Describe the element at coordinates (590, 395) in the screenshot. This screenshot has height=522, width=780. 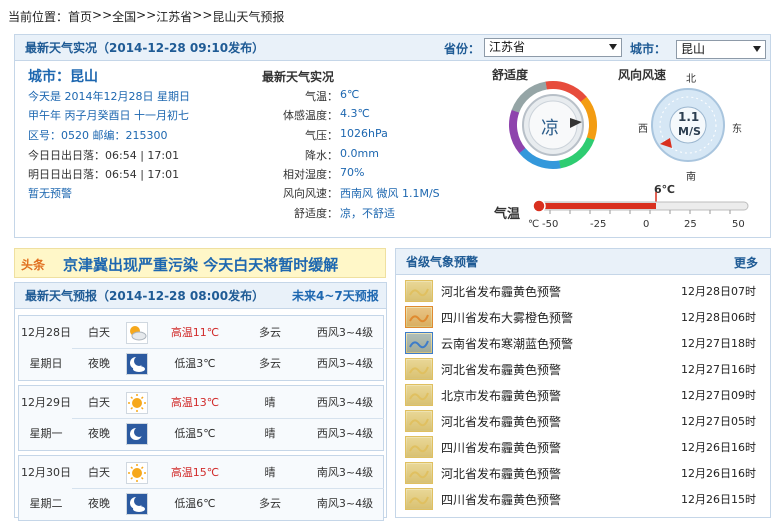
I see `warning-item: 北京市发布霾黄色预警 12月27日09时` at that location.